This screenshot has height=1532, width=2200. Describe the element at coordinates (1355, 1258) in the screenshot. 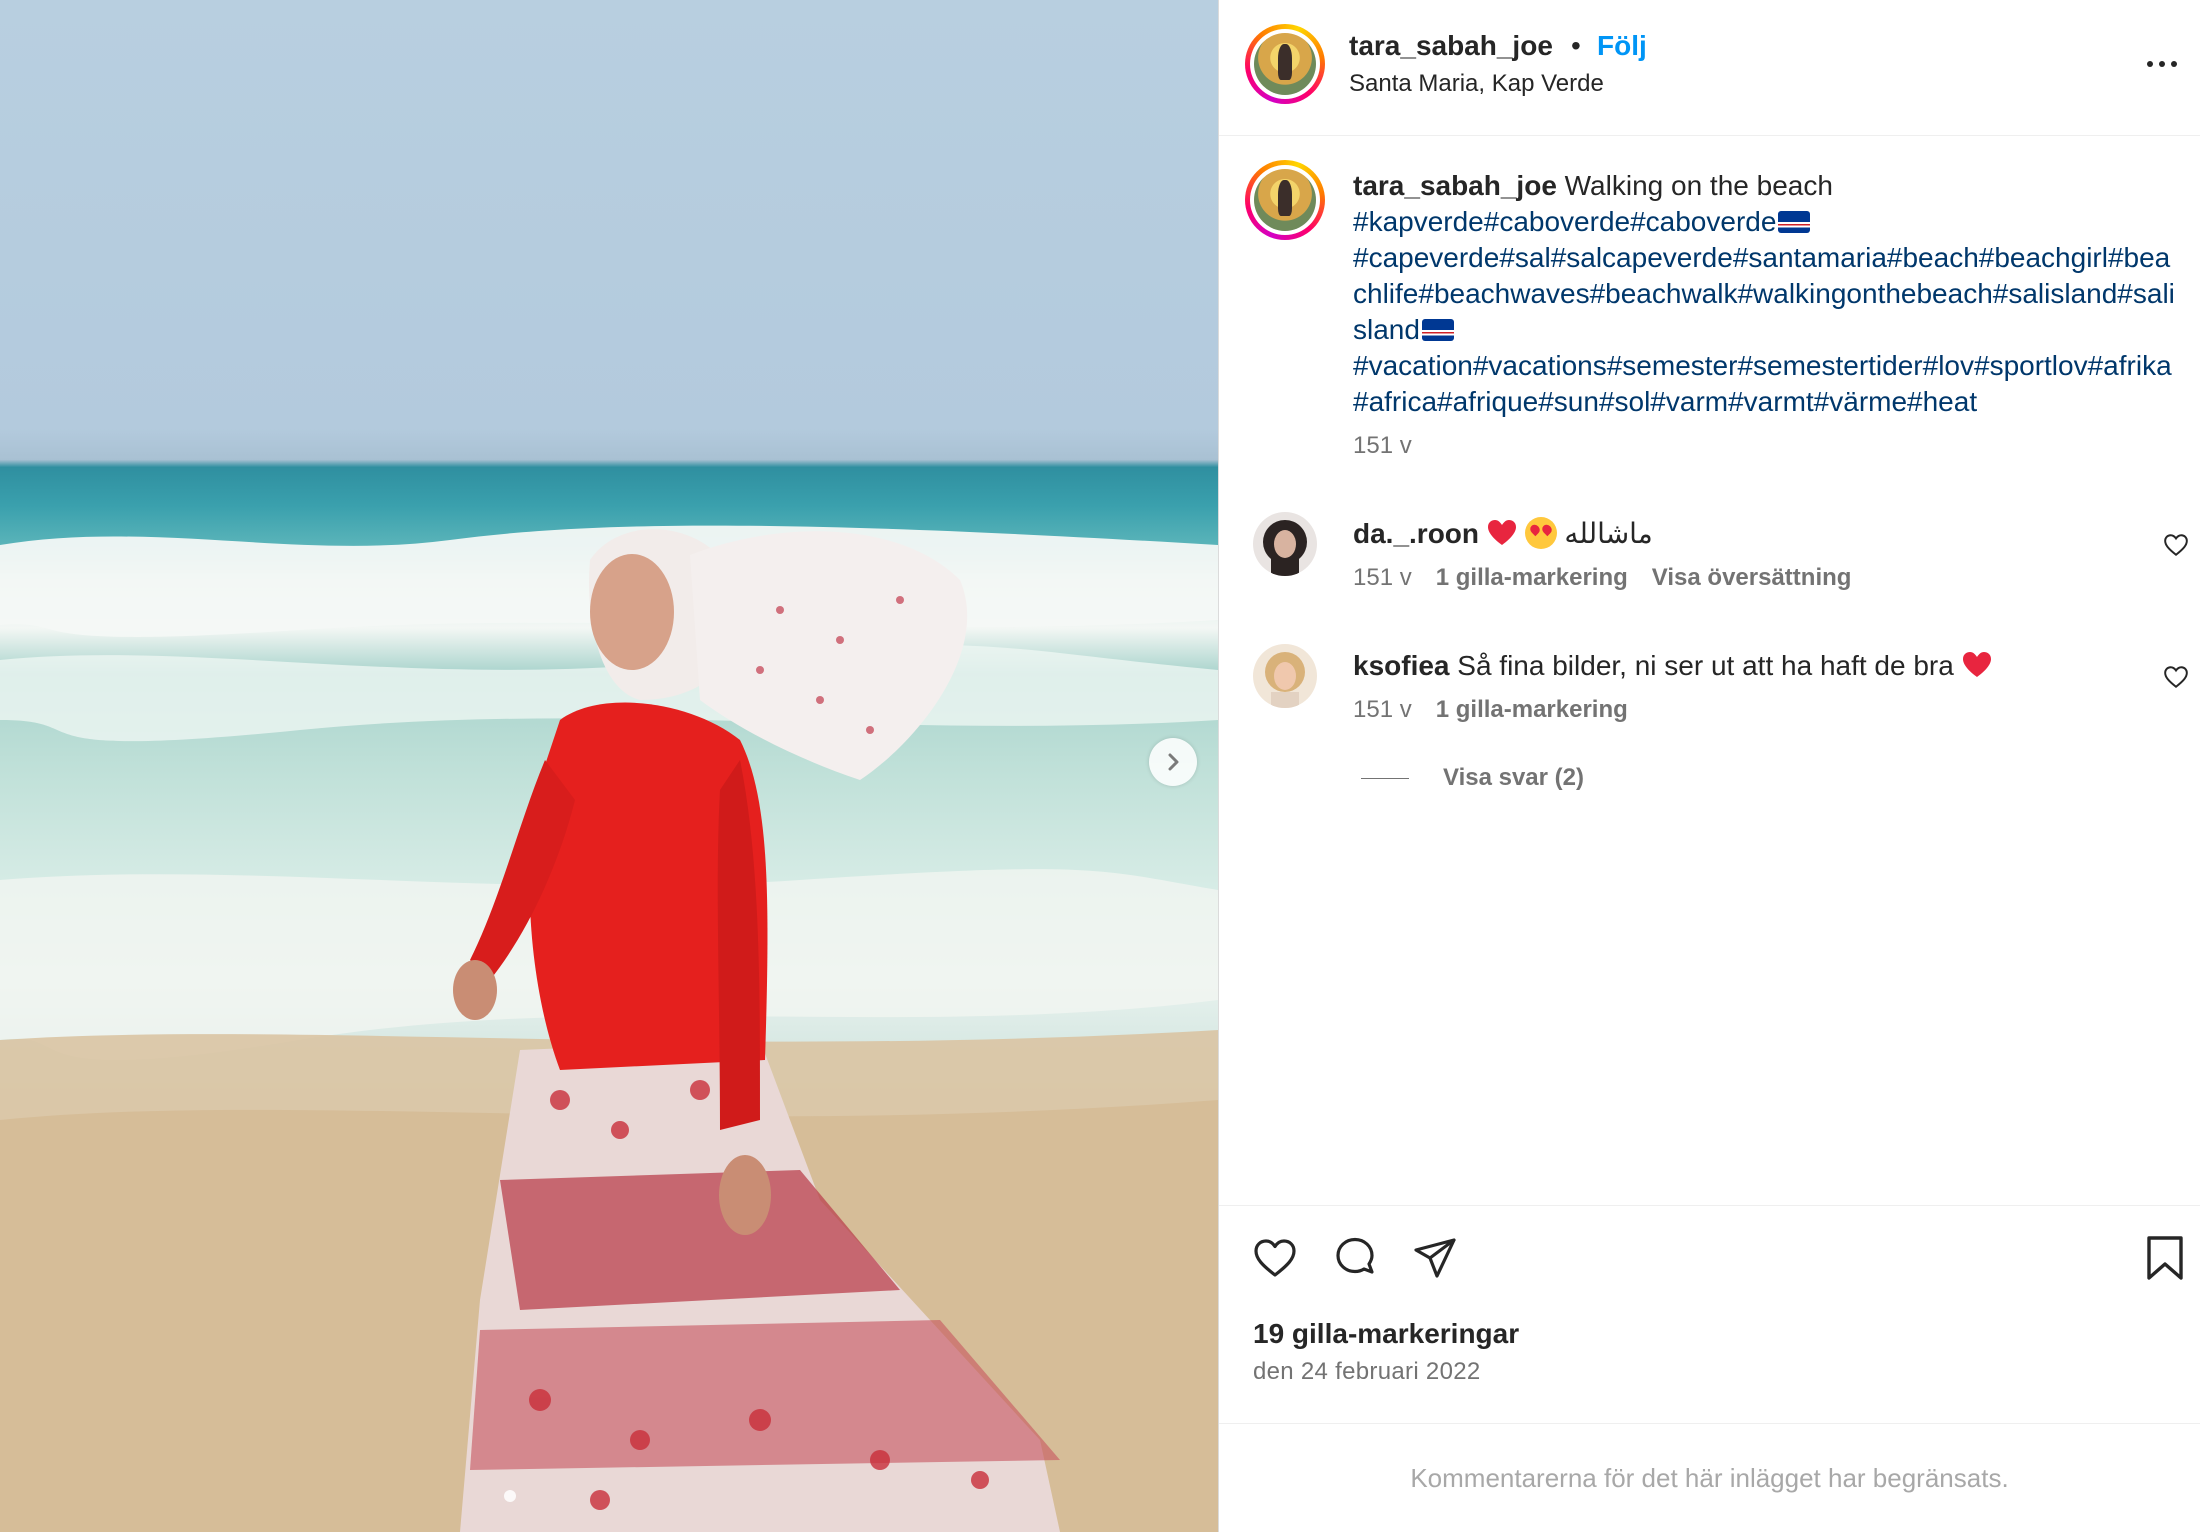

I see `comment-icon` at that location.